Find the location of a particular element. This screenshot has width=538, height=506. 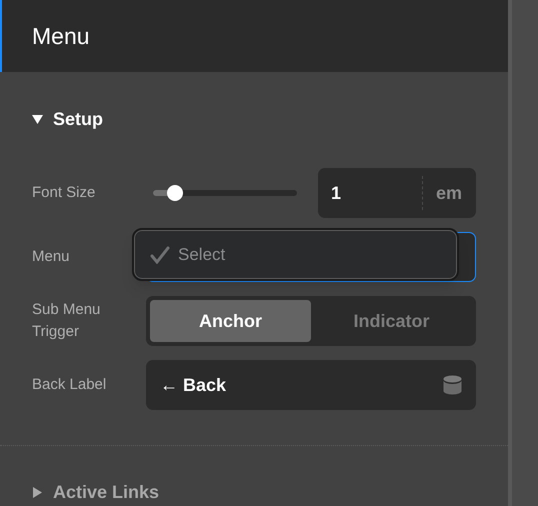

text-field: ← Back is located at coordinates (311, 385).